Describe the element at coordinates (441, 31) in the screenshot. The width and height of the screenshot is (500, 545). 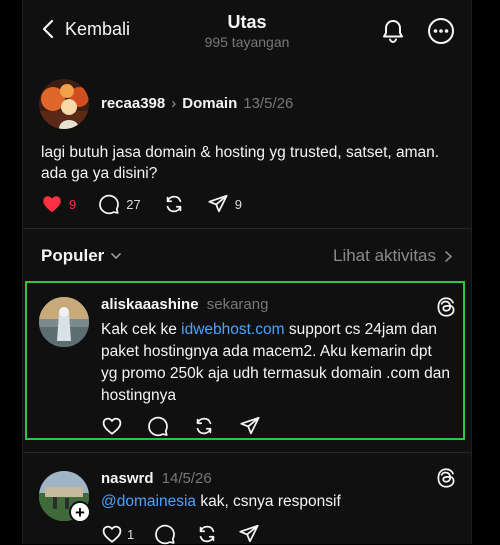
I see `more-options-icon` at that location.